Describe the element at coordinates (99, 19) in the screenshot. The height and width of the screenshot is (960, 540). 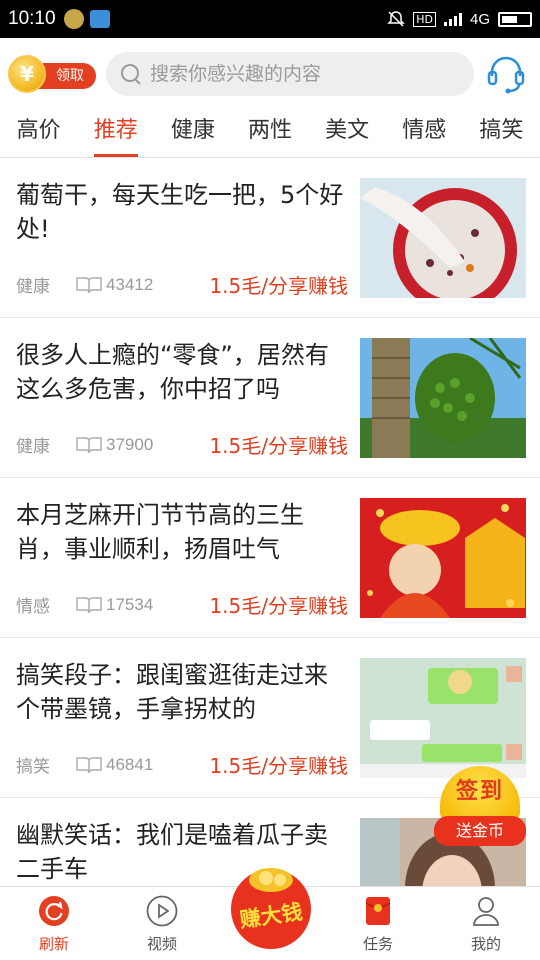
I see `message-notification-icon` at that location.